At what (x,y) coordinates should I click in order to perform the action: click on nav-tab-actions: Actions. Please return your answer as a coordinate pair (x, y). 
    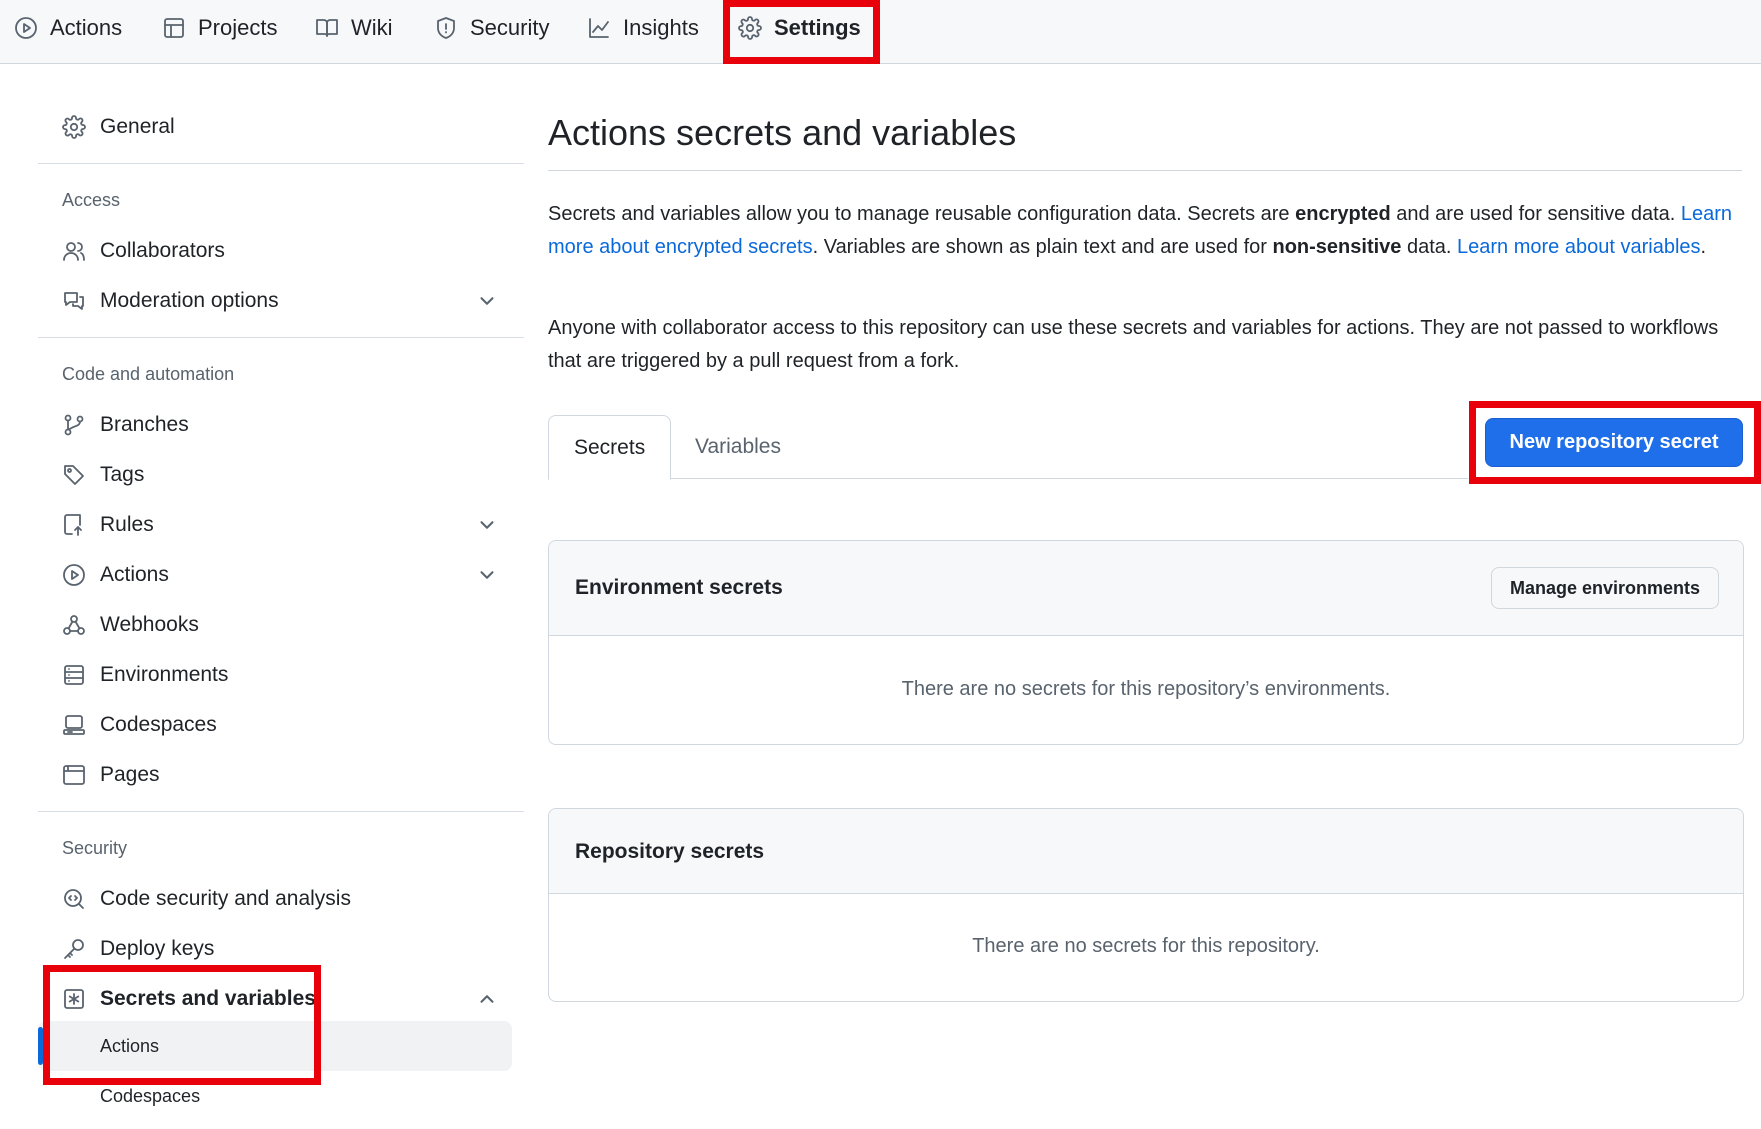
    Looking at the image, I should click on (68, 28).